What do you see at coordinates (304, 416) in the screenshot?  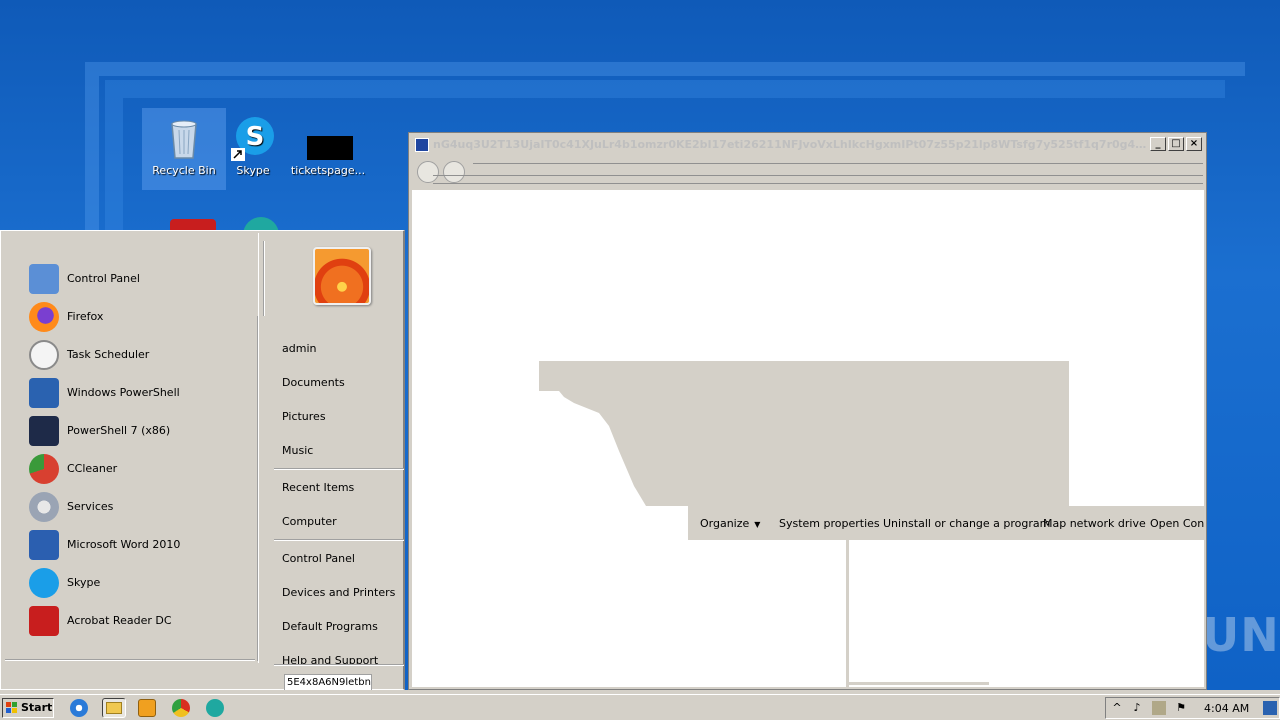 I see `start-place-pictures: Pictures` at bounding box center [304, 416].